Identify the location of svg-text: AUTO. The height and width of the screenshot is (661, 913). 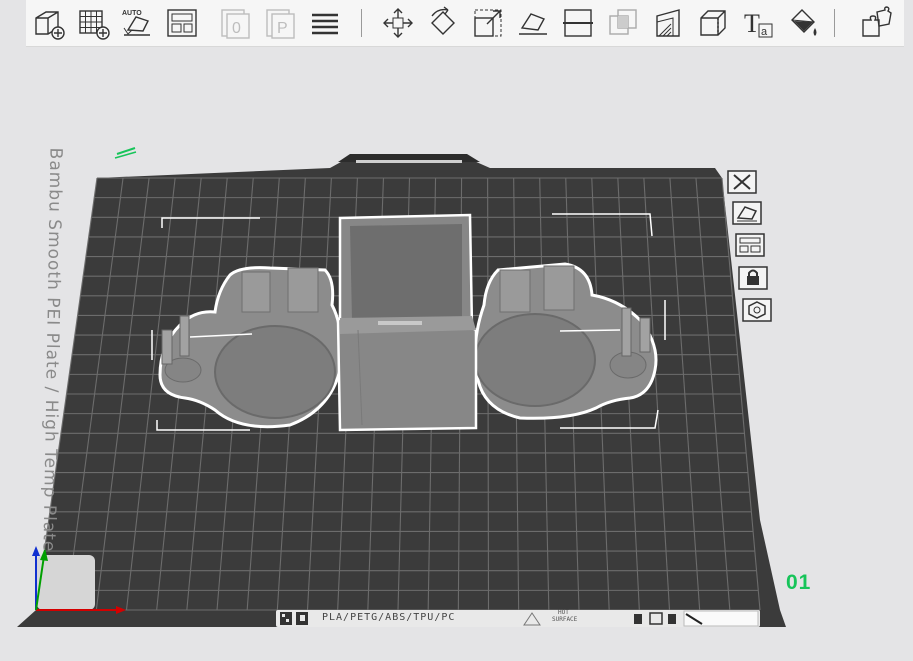
(132, 13).